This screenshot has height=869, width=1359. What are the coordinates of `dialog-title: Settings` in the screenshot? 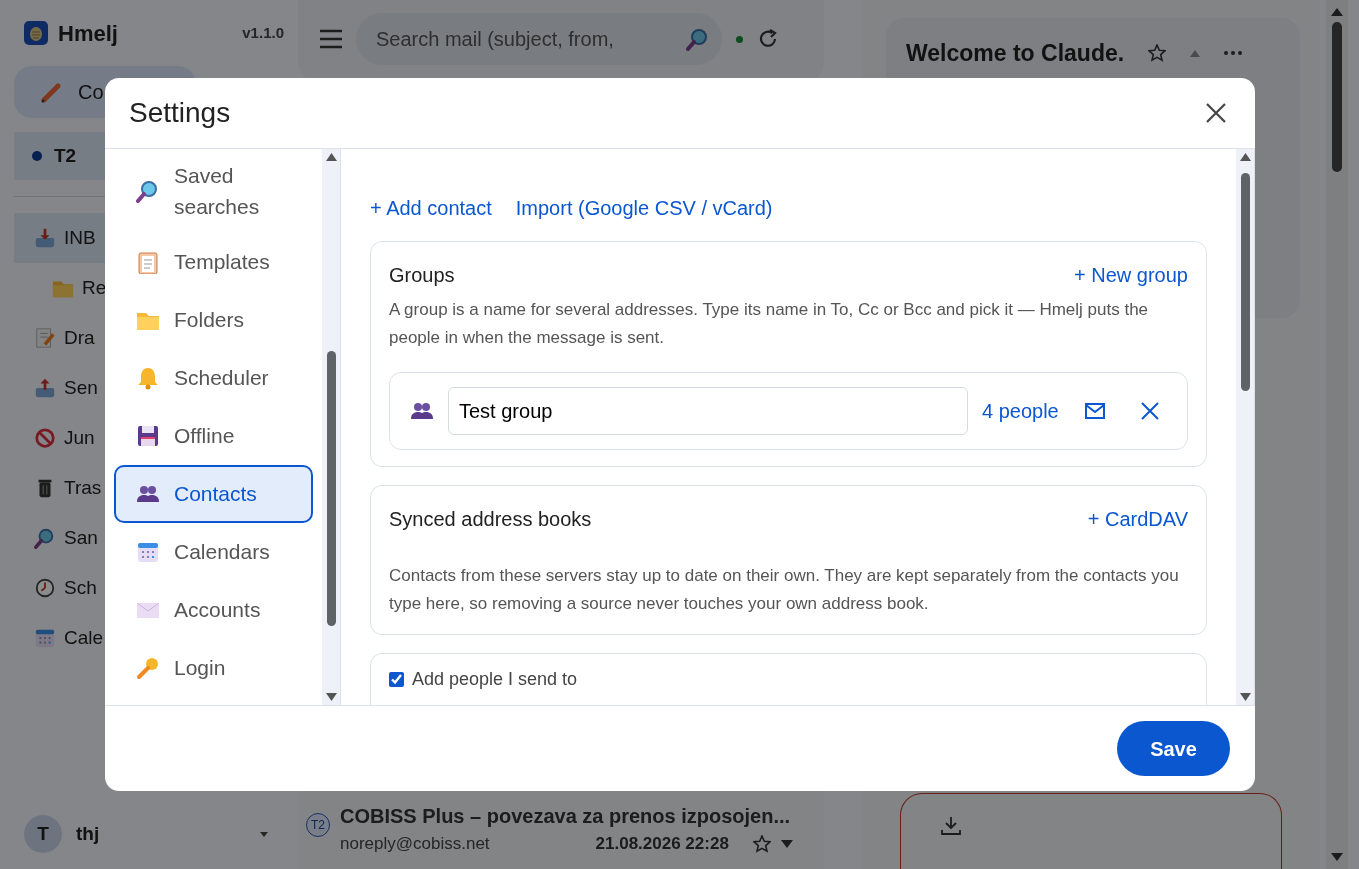 It's located at (180, 113).